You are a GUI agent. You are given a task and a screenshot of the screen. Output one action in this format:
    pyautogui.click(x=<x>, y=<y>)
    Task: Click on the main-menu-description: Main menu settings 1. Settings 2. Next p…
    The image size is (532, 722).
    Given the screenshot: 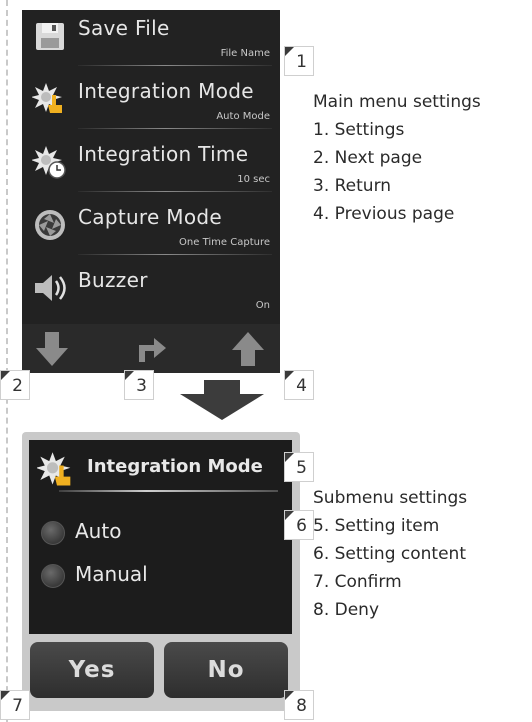 What is the action you would take?
    pyautogui.click(x=397, y=158)
    